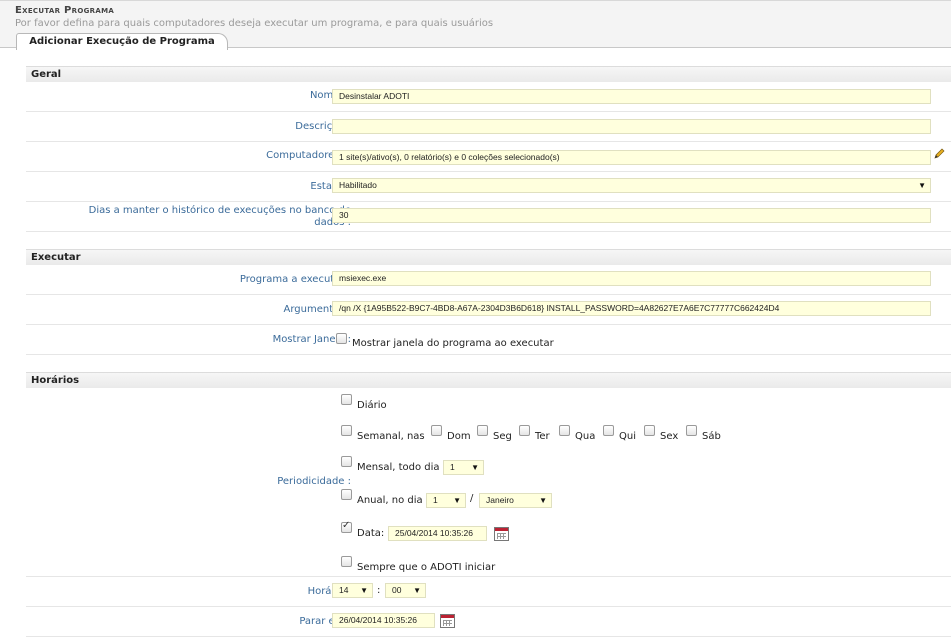  What do you see at coordinates (502, 436) in the screenshot?
I see `day-seg-label: Seg` at bounding box center [502, 436].